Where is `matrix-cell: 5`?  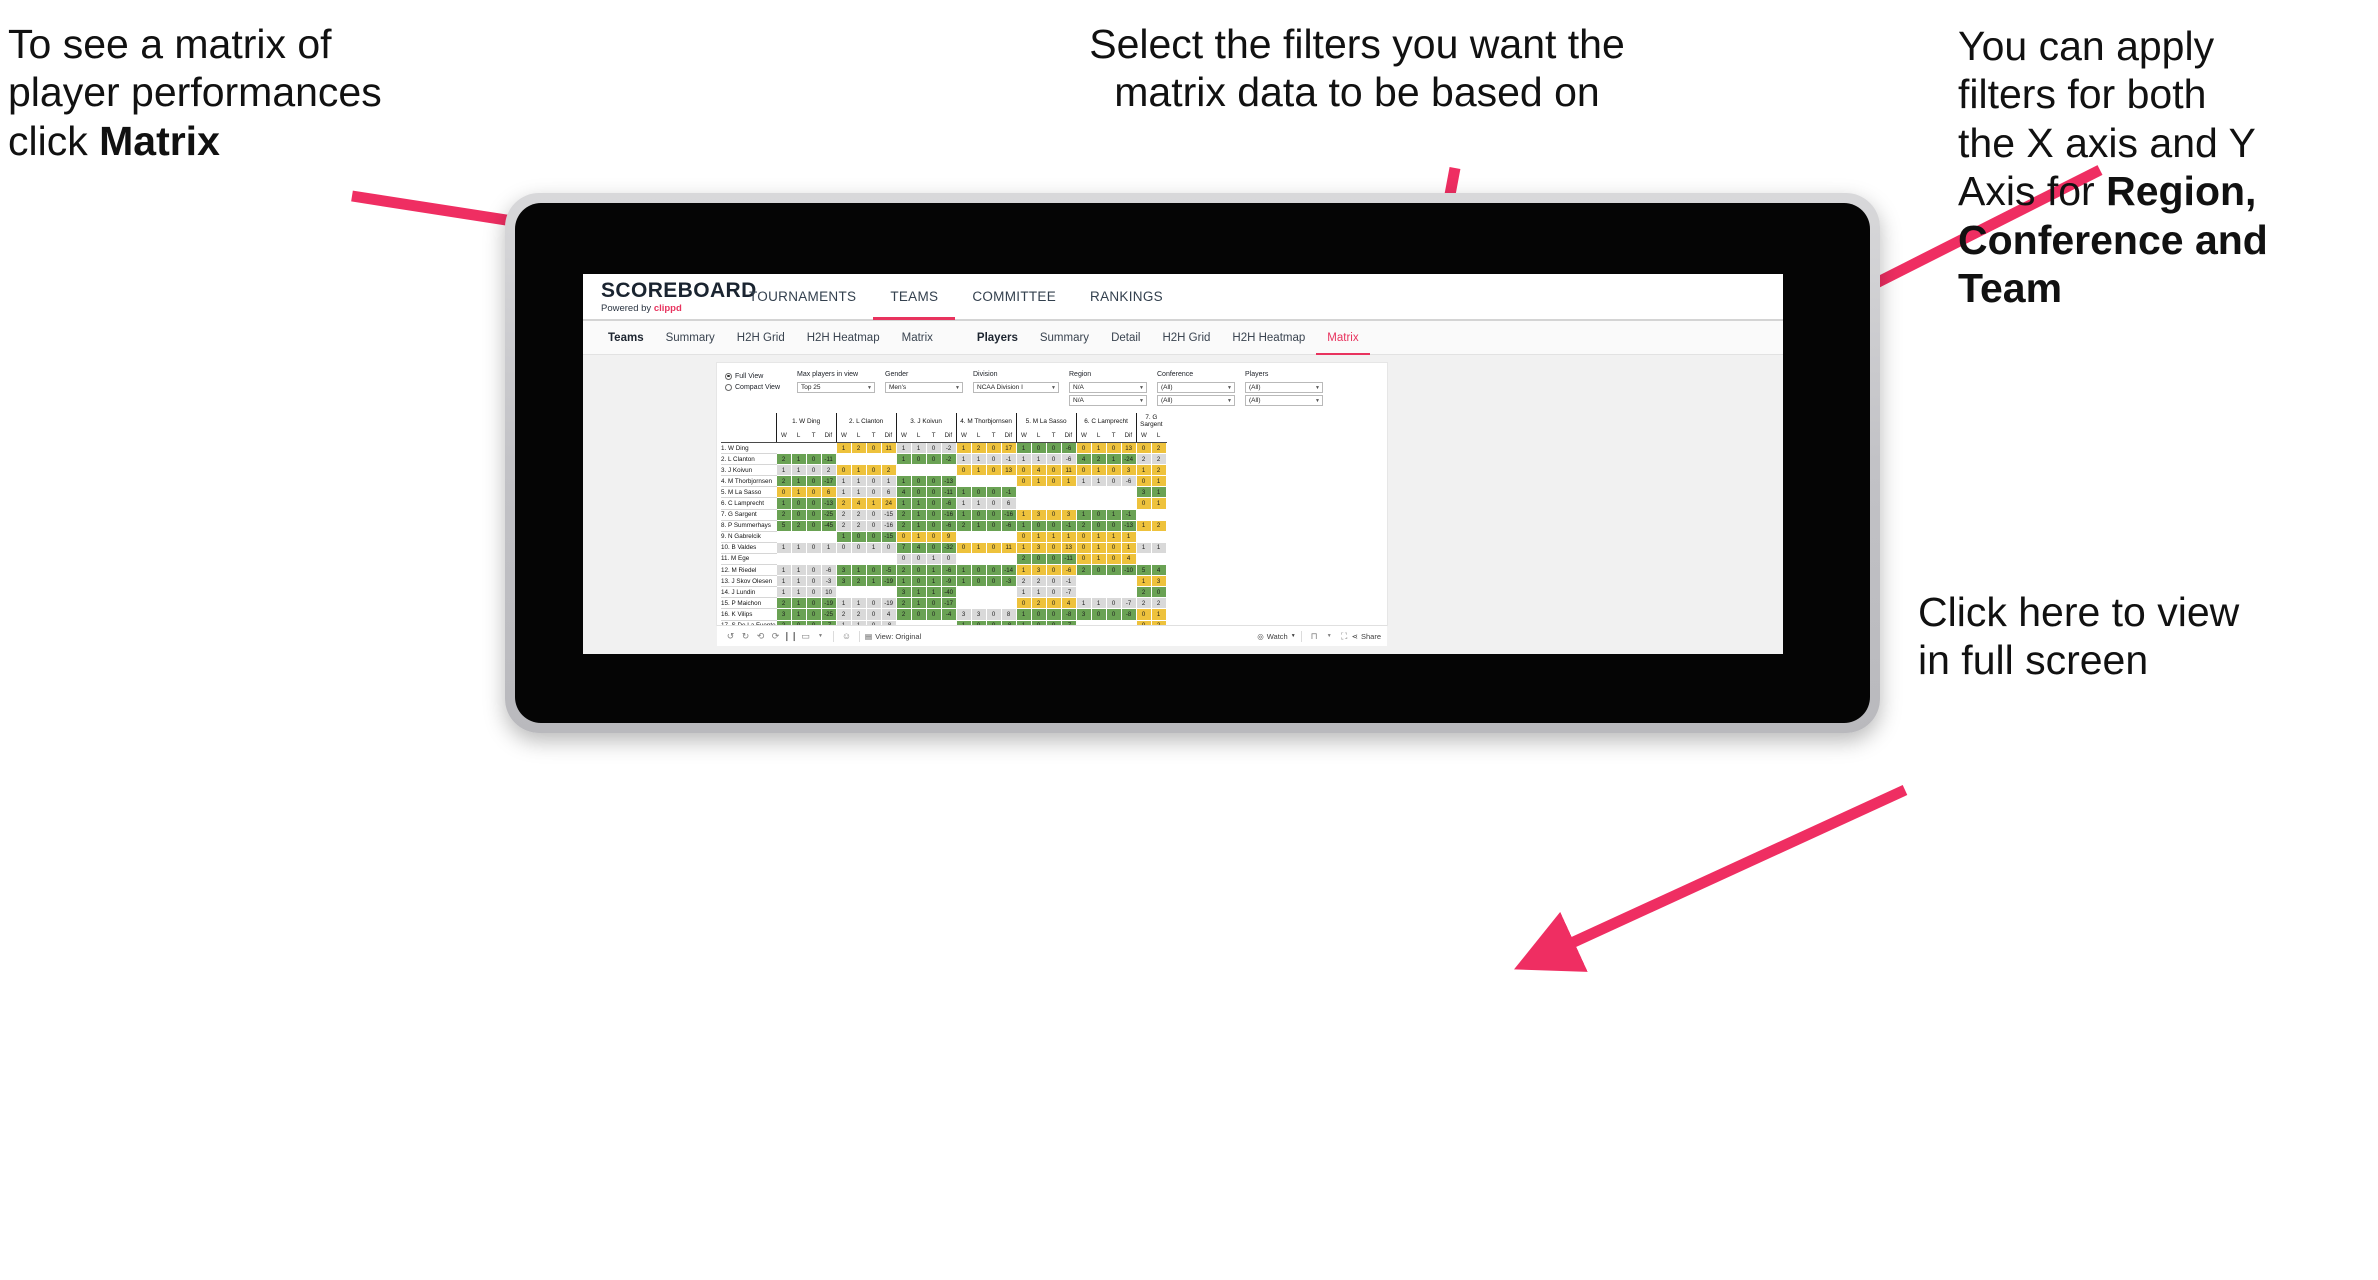 matrix-cell: 5 is located at coordinates (1143, 570).